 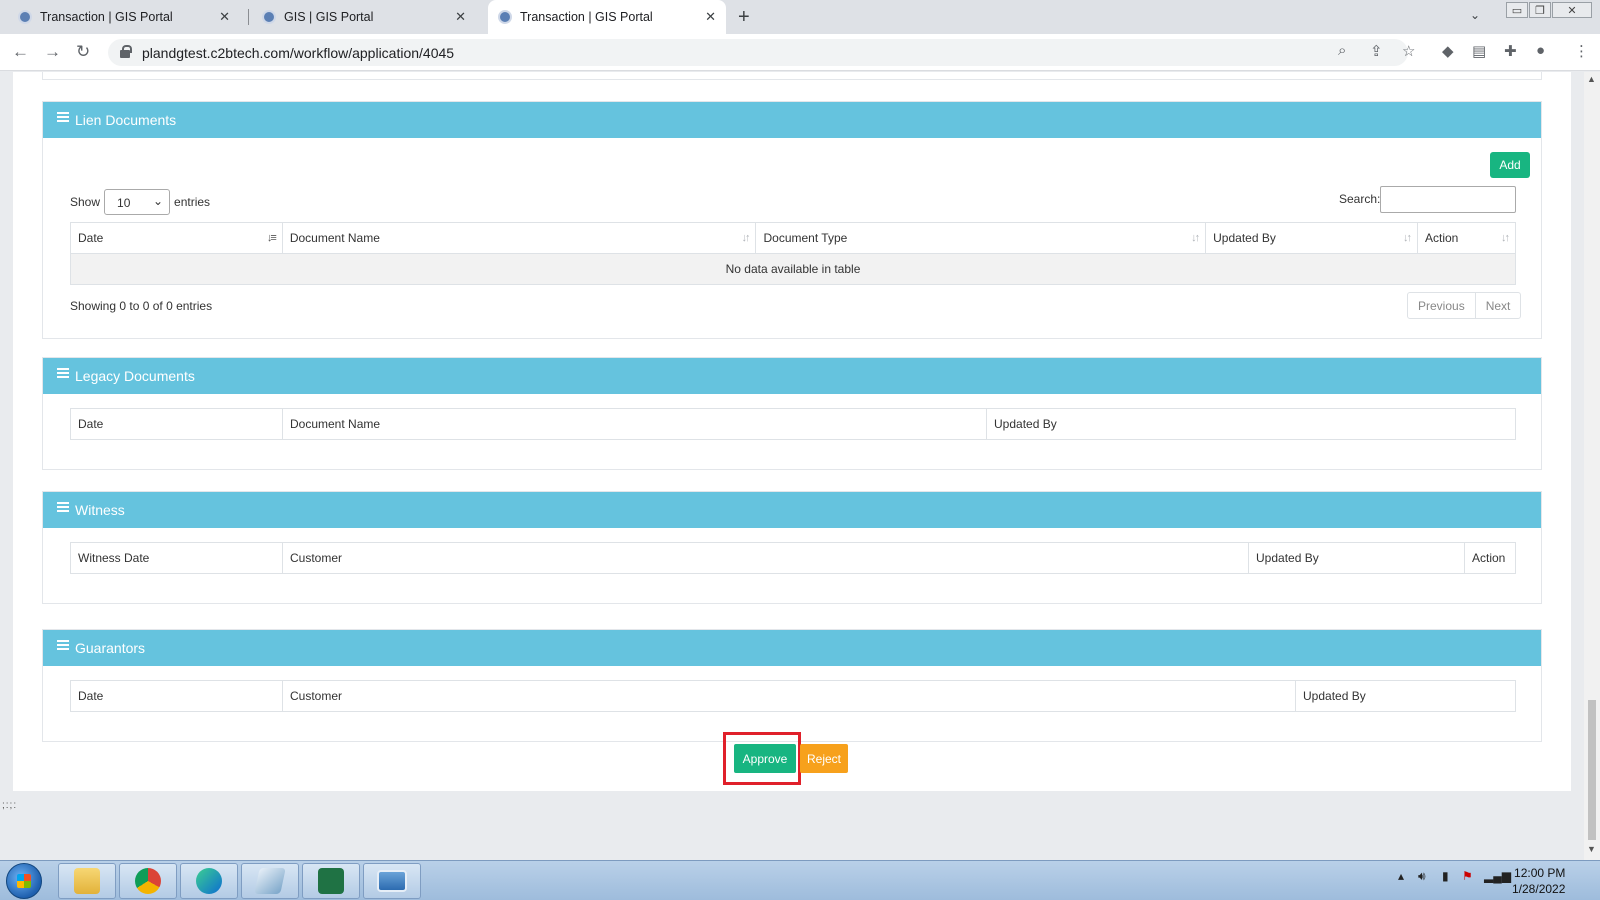 I want to click on witness-header: Witness, so click(x=792, y=510).